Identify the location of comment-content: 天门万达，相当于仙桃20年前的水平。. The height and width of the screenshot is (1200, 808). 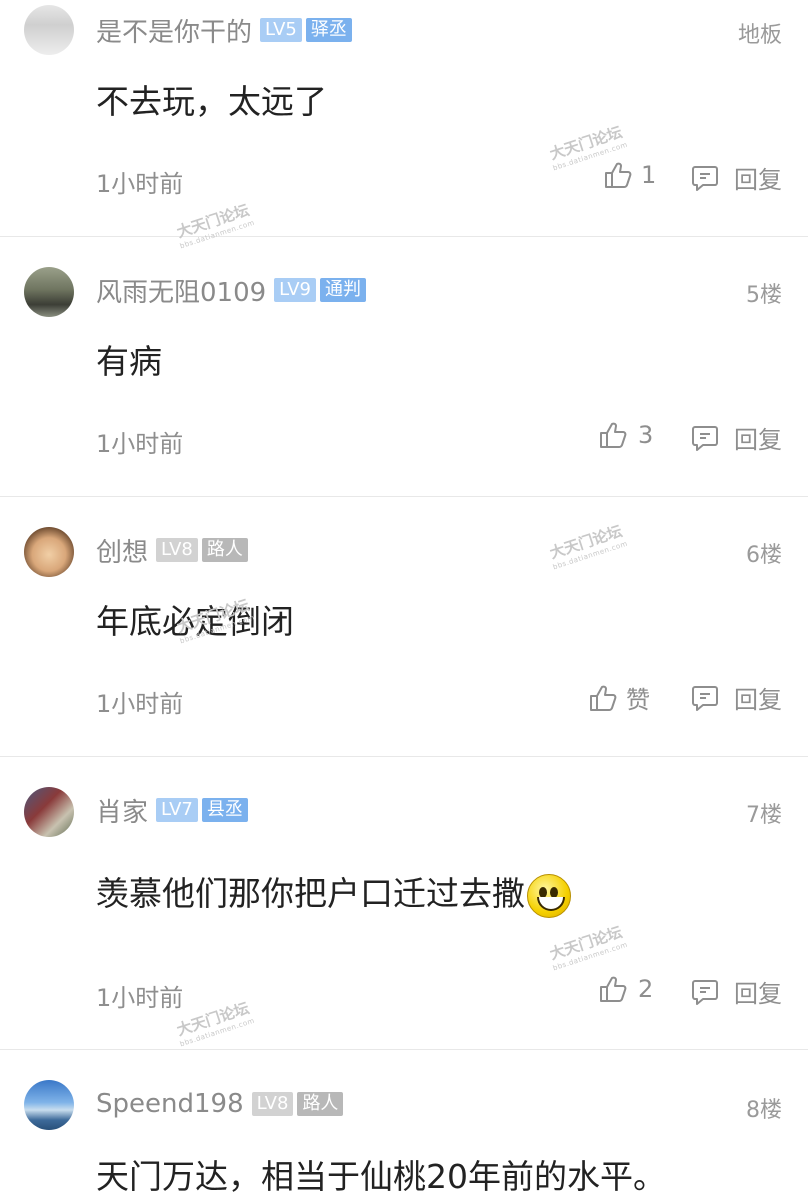
(381, 1176).